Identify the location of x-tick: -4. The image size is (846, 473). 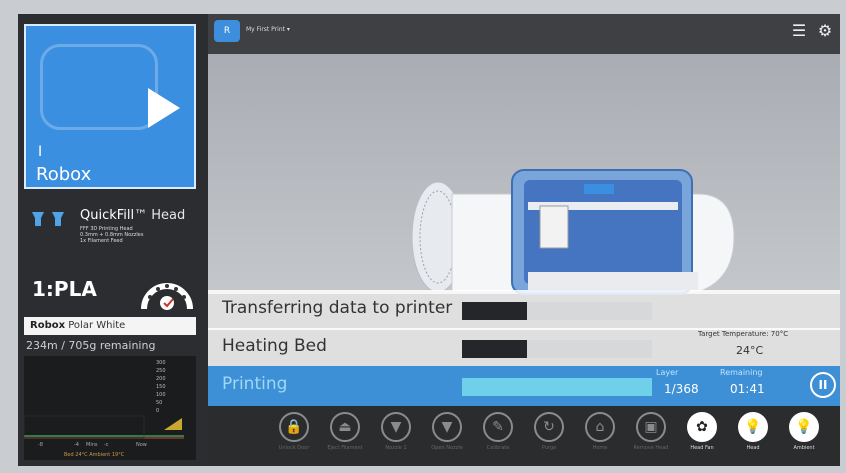
(76, 445).